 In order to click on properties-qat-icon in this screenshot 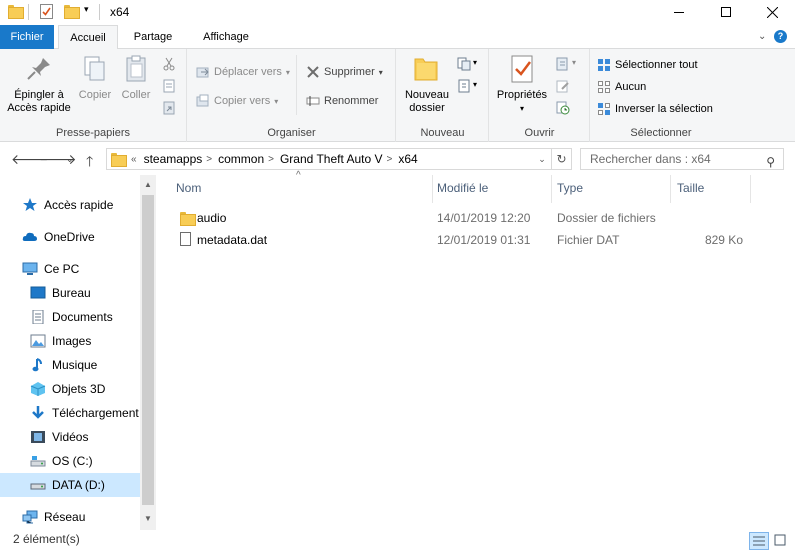, I will do `click(46, 11)`.